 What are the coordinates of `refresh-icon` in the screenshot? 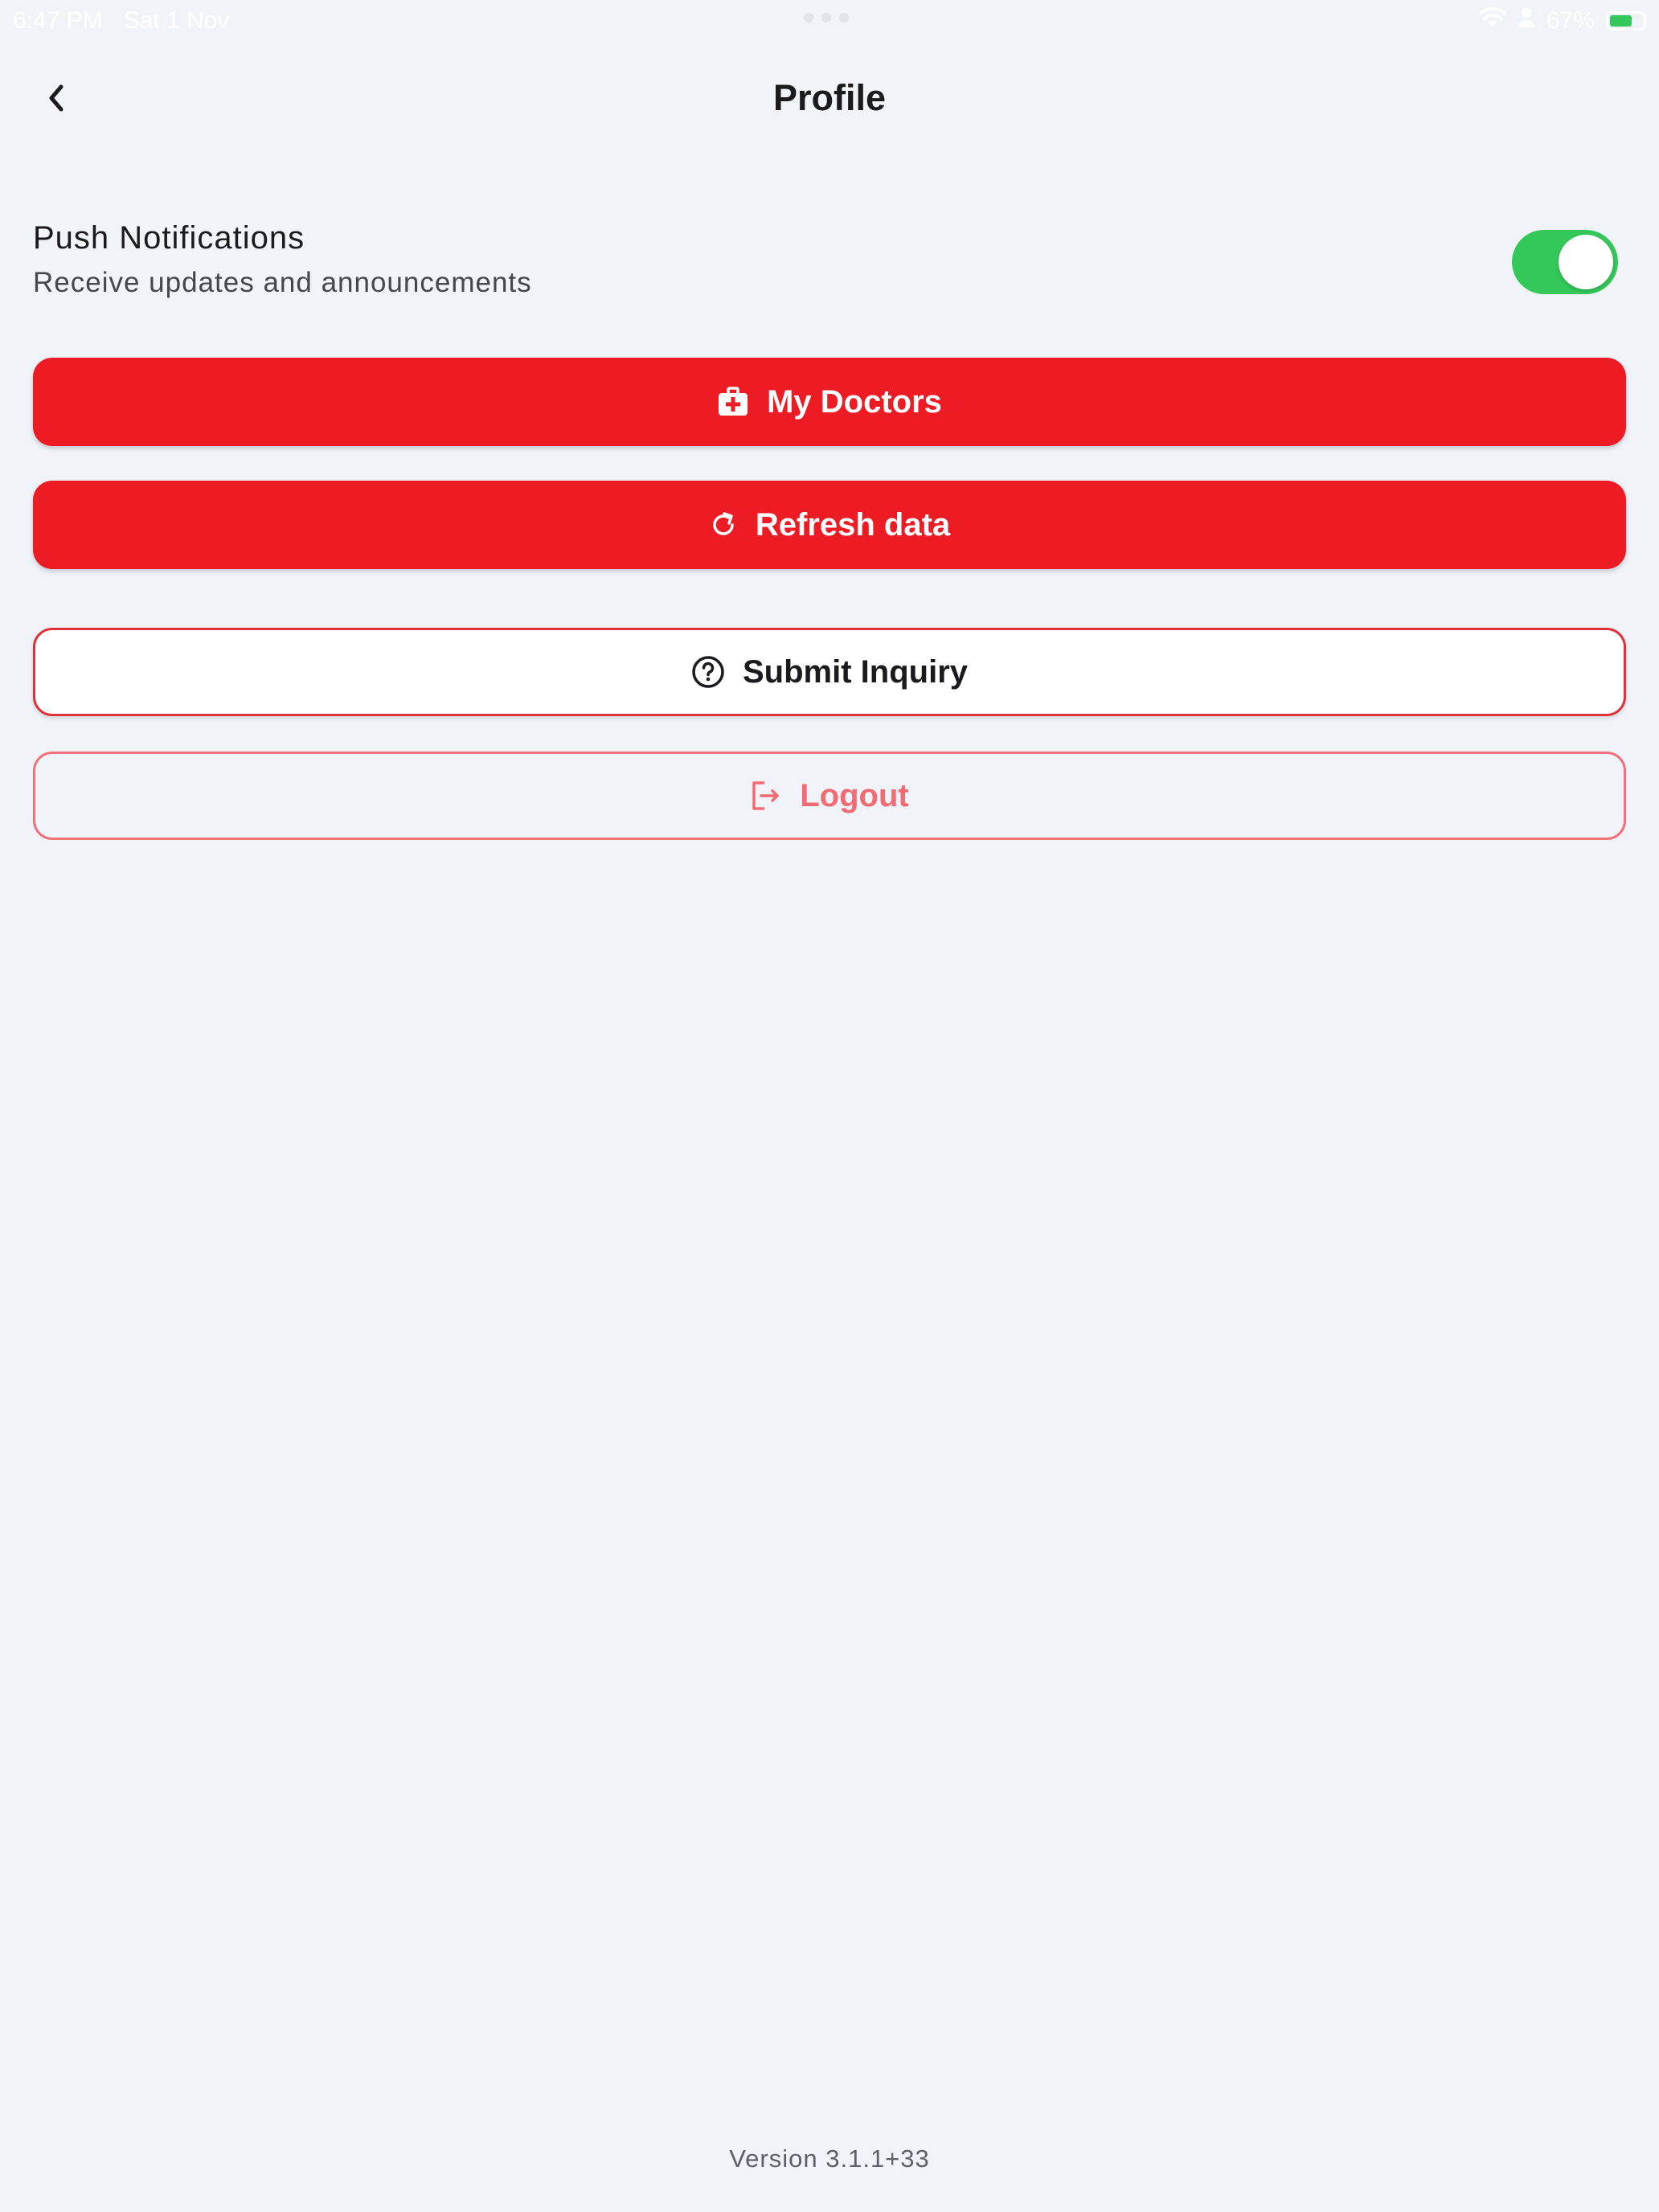 It's located at (723, 524).